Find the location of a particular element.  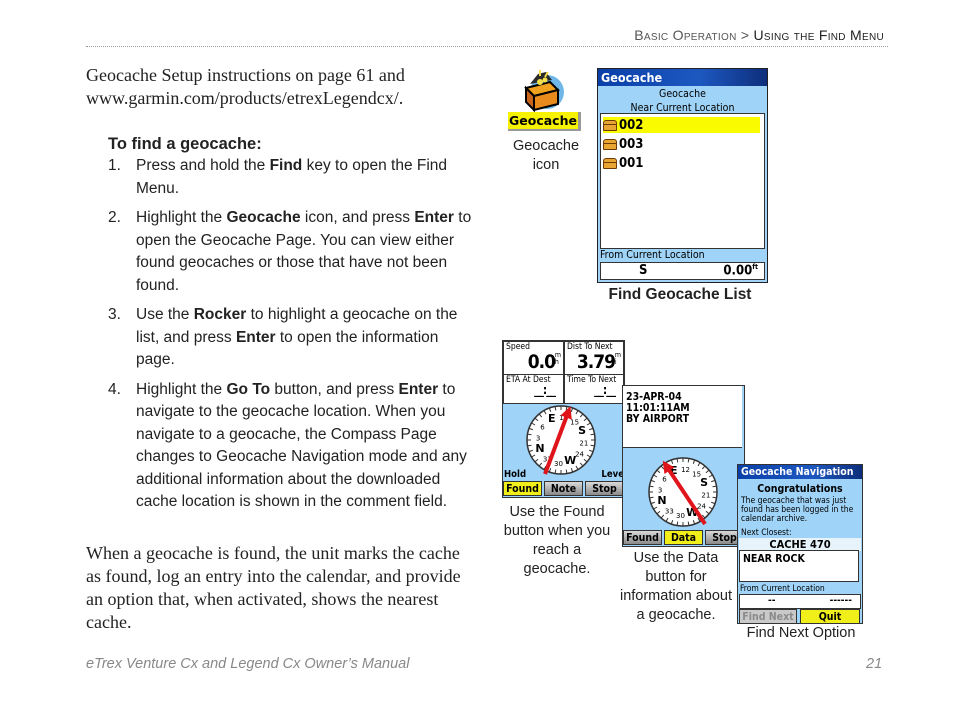

level-label: Leve is located at coordinates (612, 474).